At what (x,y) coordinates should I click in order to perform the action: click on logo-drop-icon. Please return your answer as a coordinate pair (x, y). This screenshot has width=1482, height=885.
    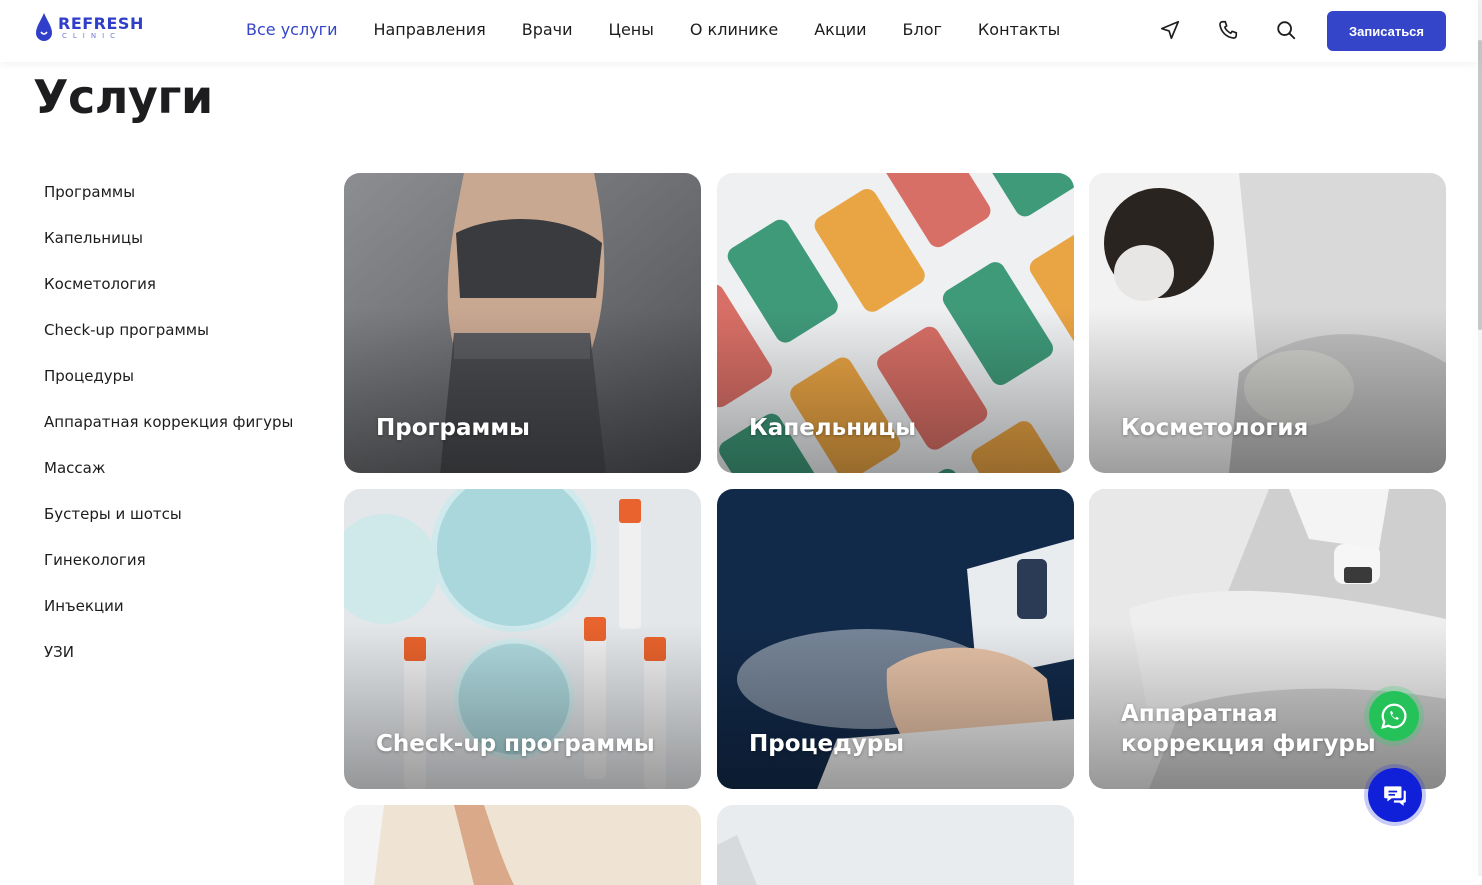
    Looking at the image, I should click on (44, 27).